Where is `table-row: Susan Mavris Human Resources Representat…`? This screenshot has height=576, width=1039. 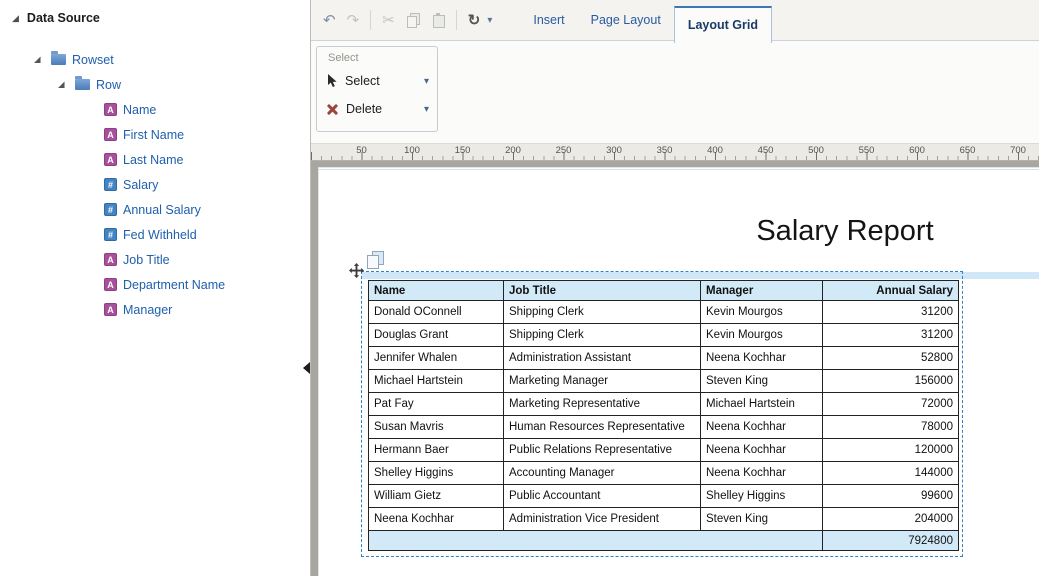 table-row: Susan Mavris Human Resources Representat… is located at coordinates (663, 427).